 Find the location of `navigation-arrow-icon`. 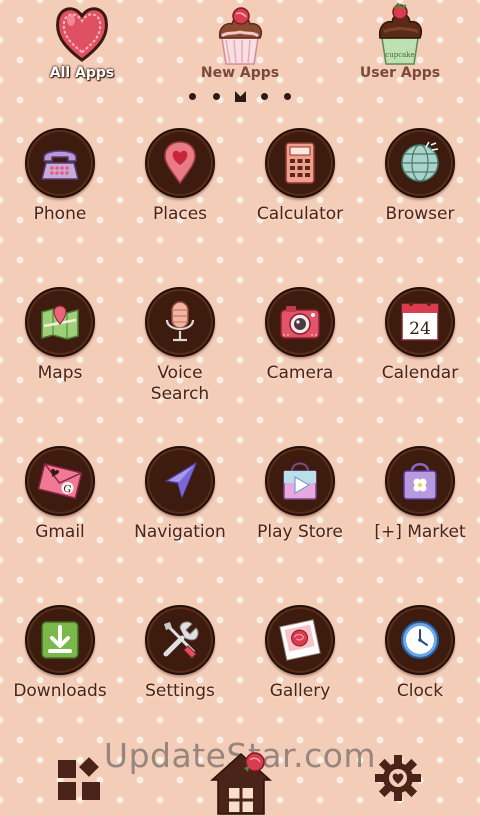

navigation-arrow-icon is located at coordinates (181, 480).